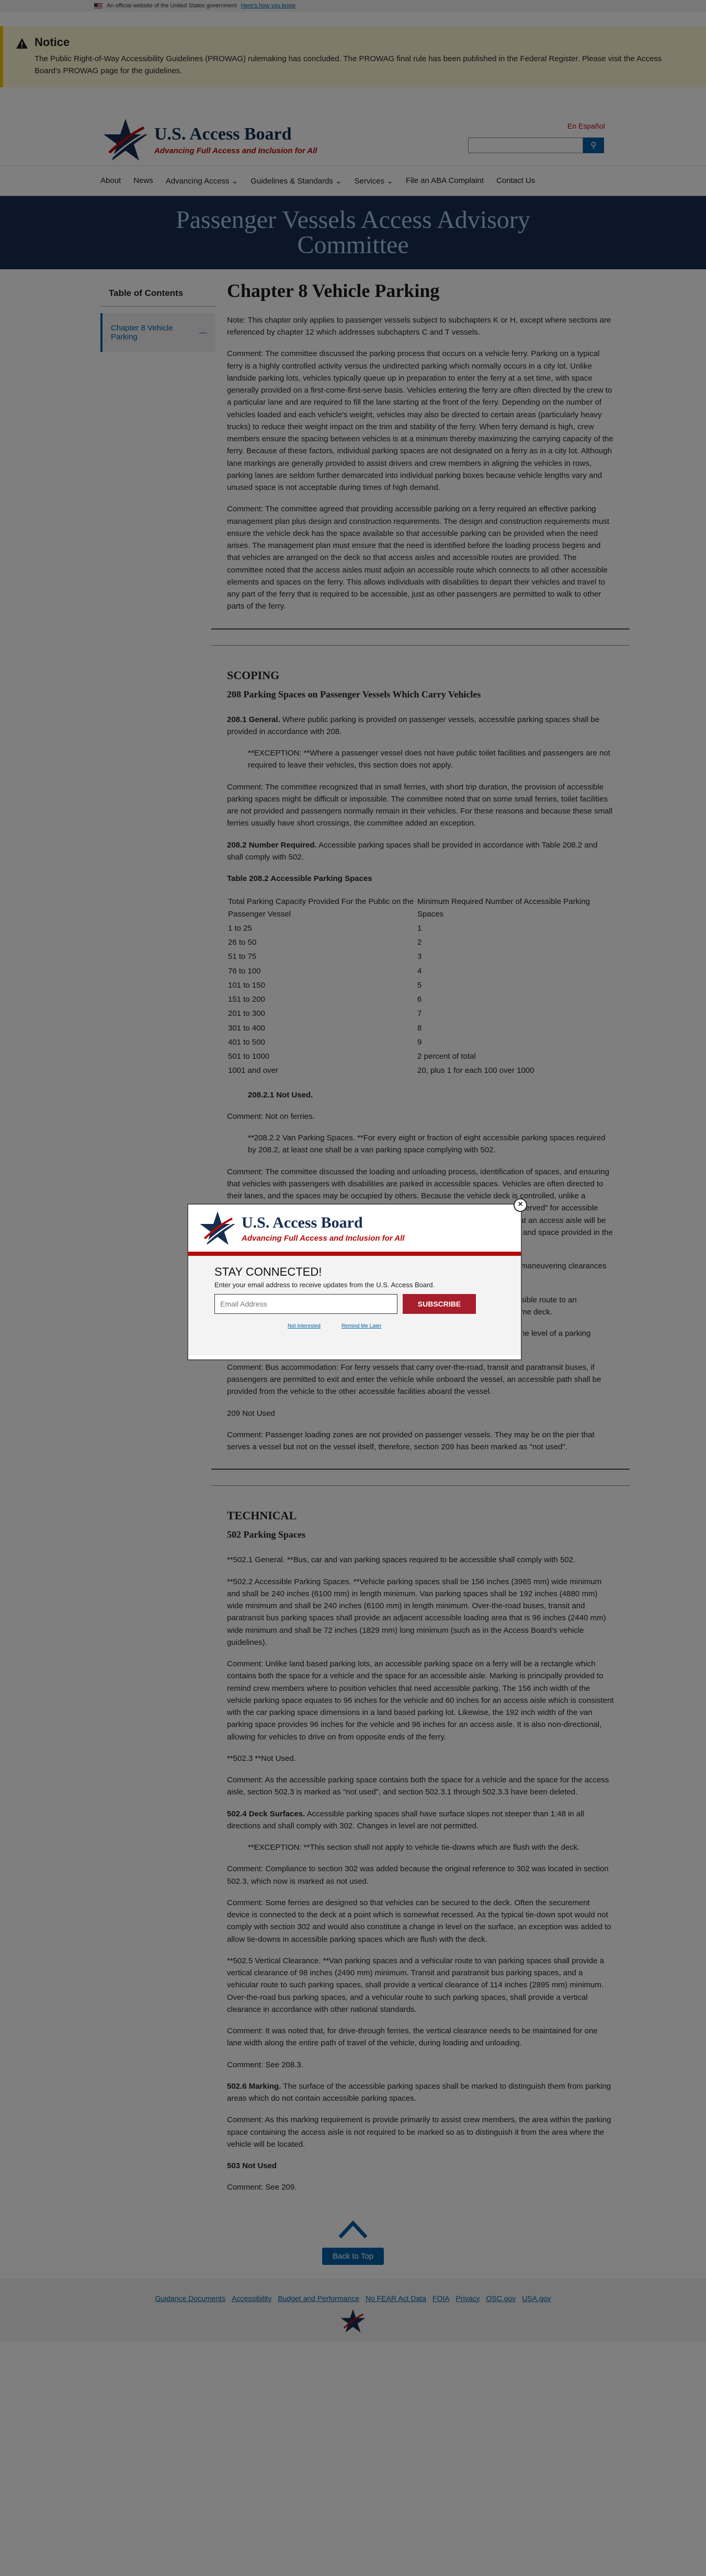 This screenshot has height=2576, width=706. I want to click on modal-links: Not Interested Remind Me Later, so click(354, 1326).